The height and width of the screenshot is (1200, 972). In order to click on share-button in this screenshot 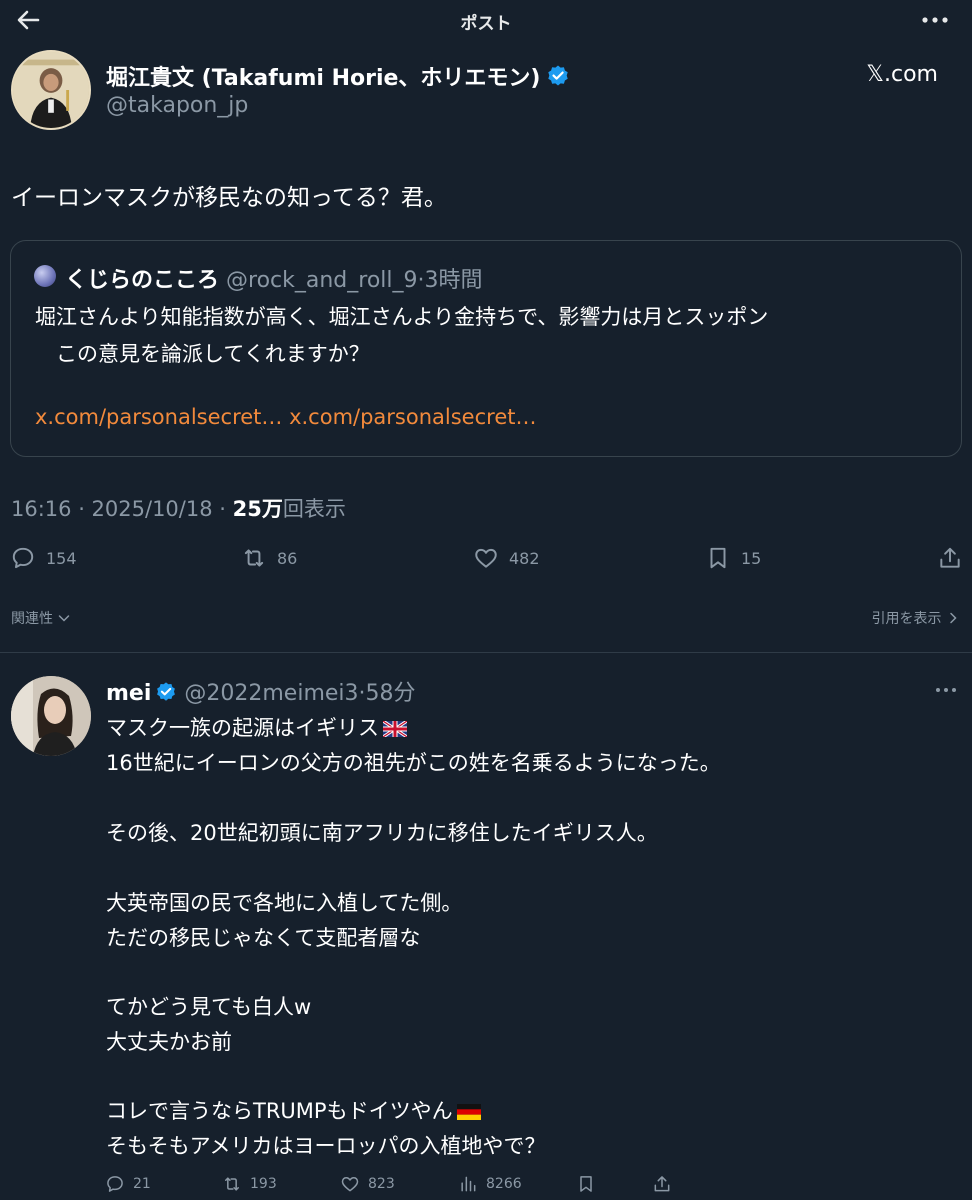, I will do `click(954, 558)`.